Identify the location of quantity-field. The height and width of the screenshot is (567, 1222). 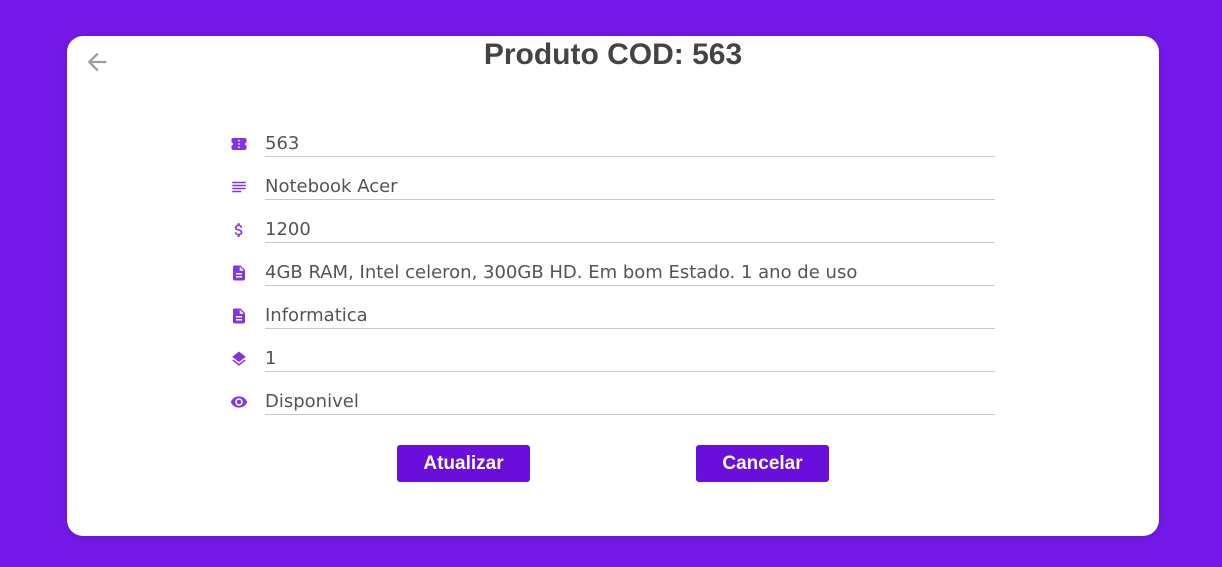
(630, 359).